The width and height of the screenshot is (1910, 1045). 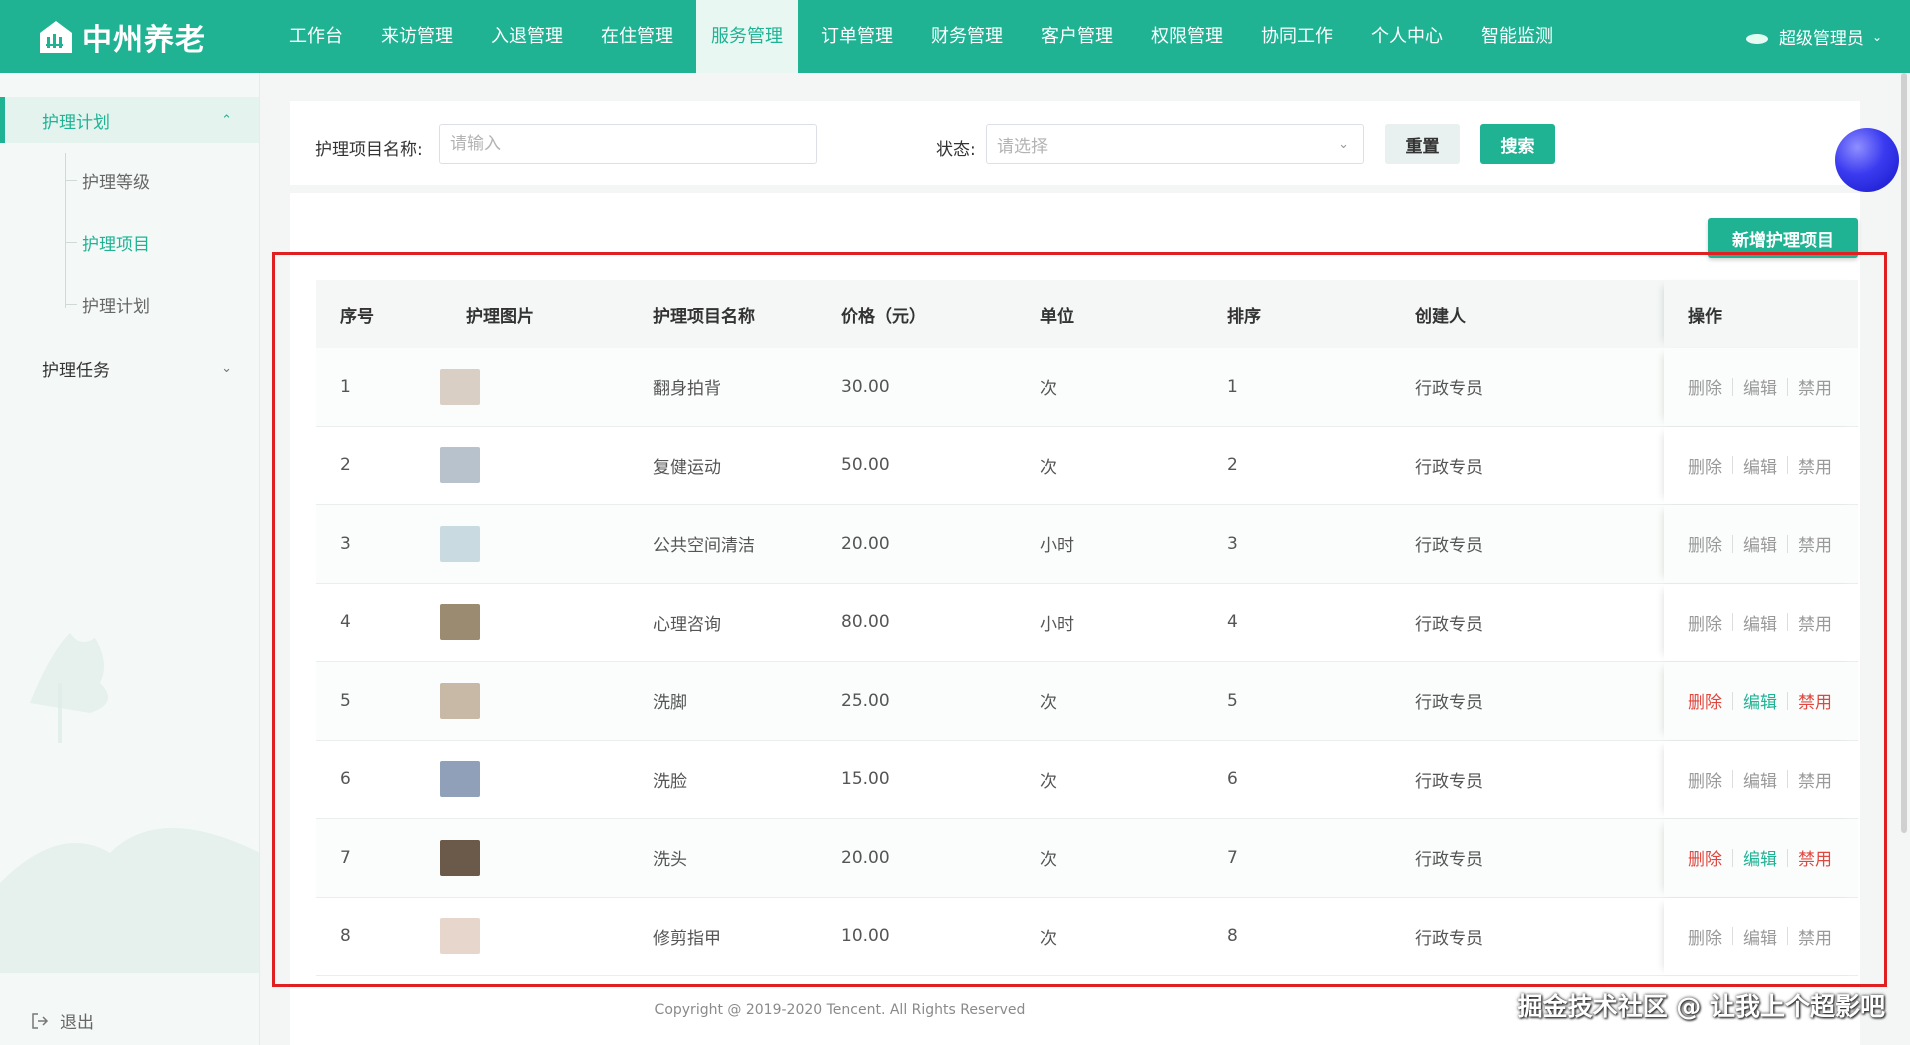 What do you see at coordinates (1175, 144) in the screenshot?
I see `status-filter-select: 请选择 ⌄` at bounding box center [1175, 144].